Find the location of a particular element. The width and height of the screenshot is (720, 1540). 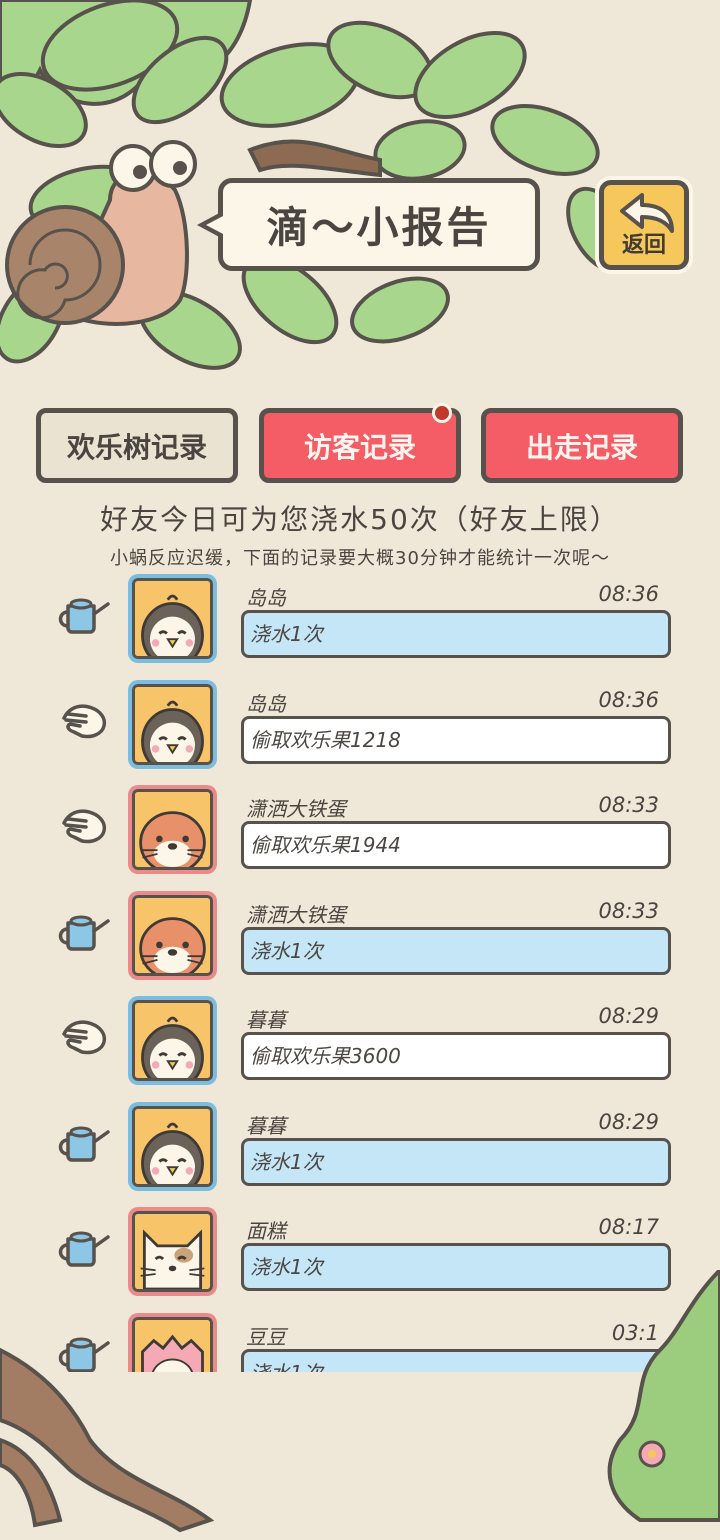

tab-label: 欢乐树记录 is located at coordinates (136, 447).